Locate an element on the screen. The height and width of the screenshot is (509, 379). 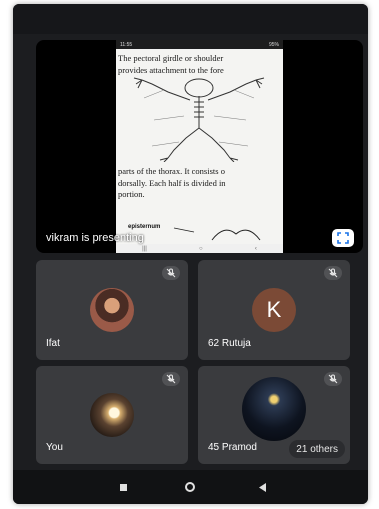
home-icon is located at coordinates (190, 487).